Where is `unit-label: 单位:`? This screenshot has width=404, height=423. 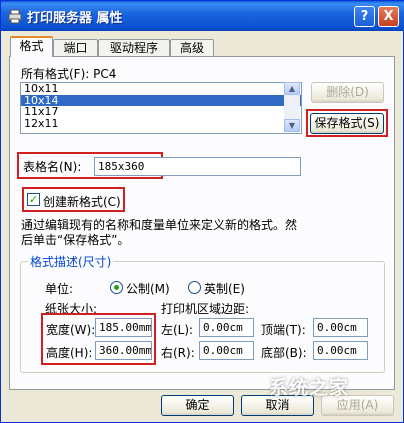 unit-label: 单位: is located at coordinates (59, 289).